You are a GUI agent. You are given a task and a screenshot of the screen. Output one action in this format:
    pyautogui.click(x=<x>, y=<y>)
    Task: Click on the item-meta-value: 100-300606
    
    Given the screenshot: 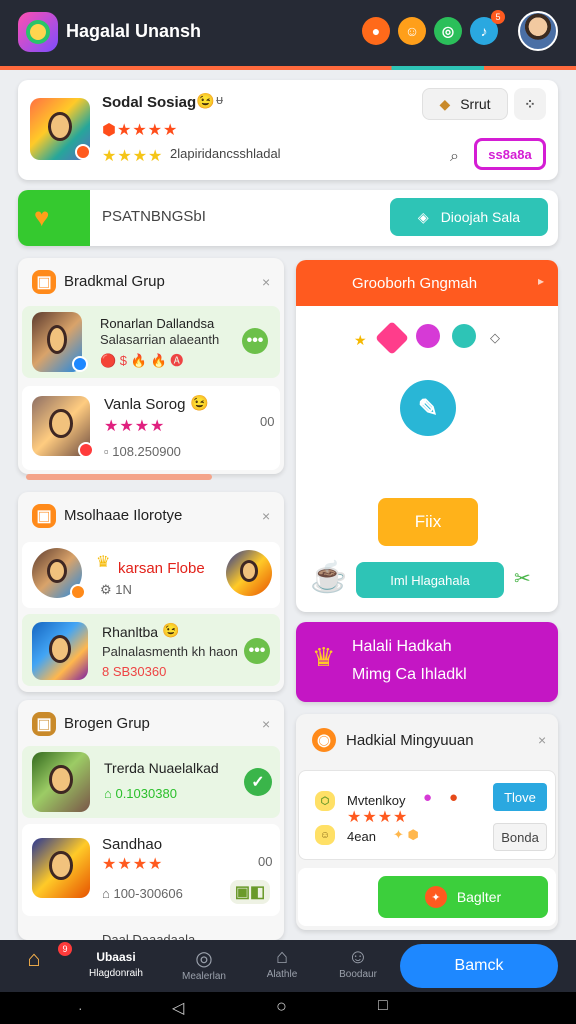 What is the action you would take?
    pyautogui.click(x=148, y=893)
    